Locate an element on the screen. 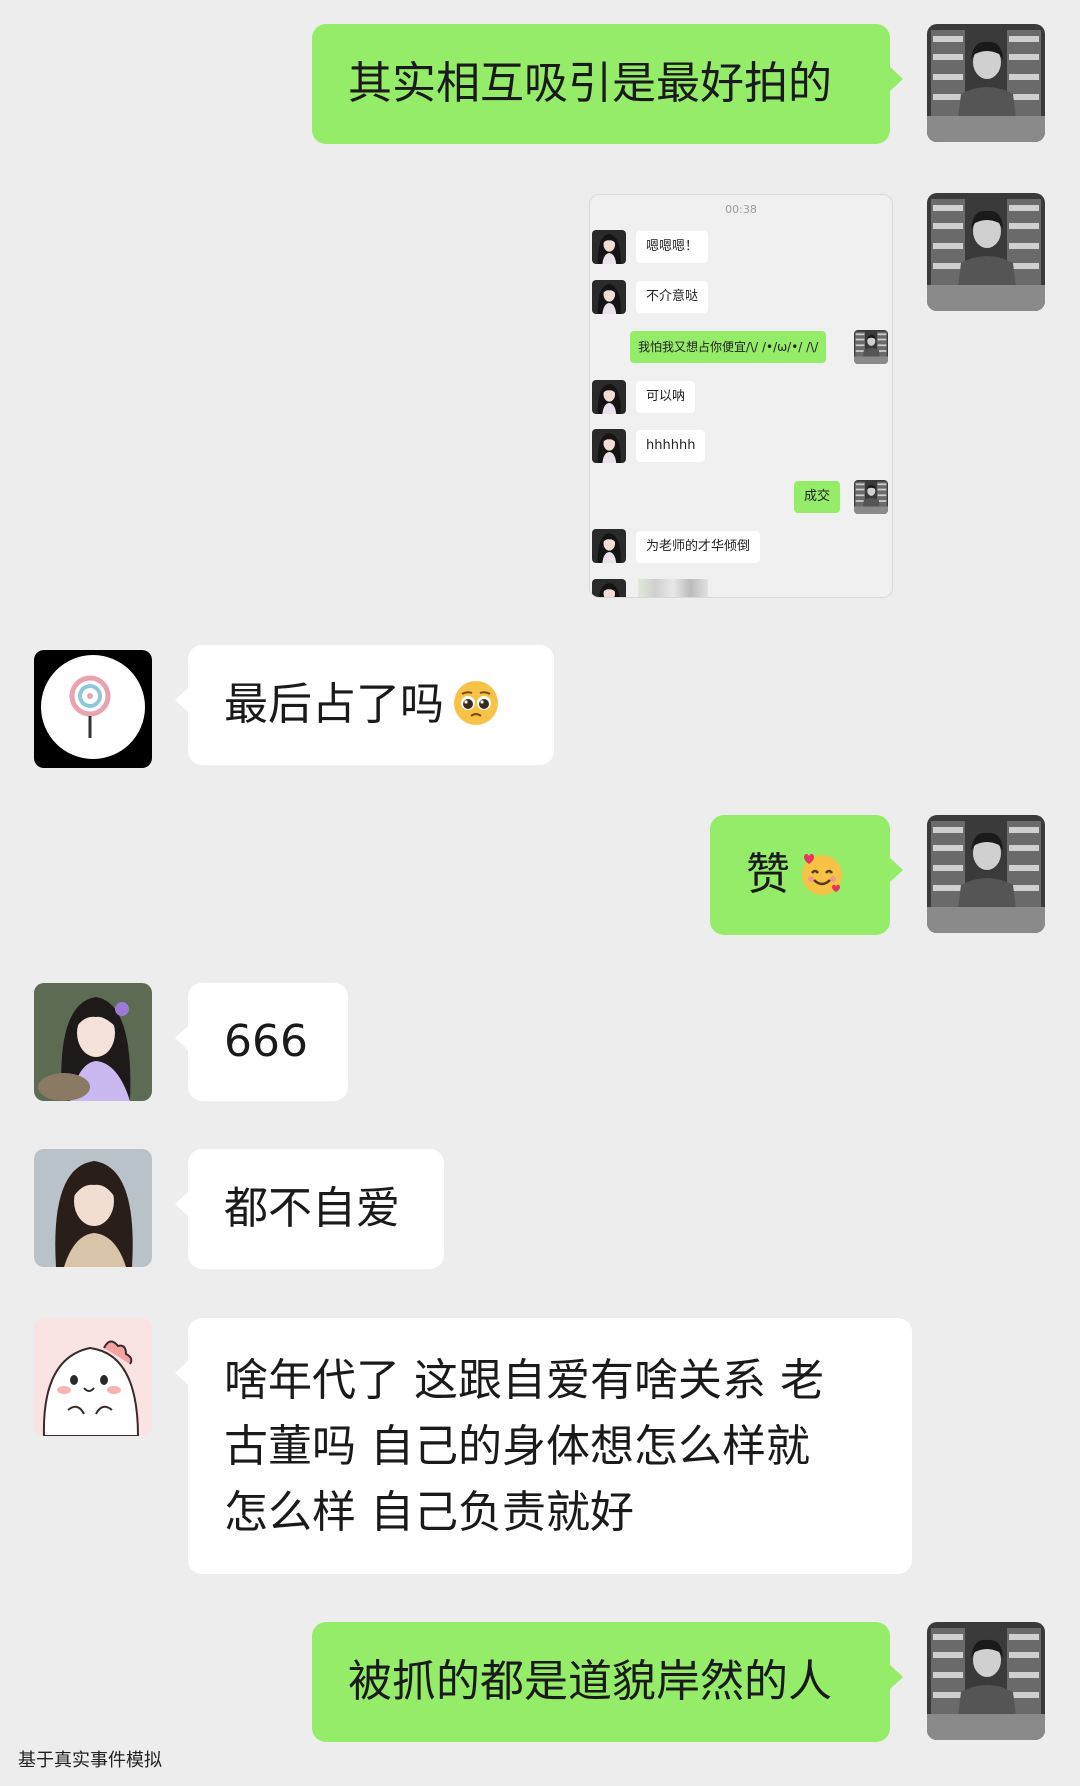 This screenshot has height=1786, width=1080. message-text: 都不自爱 is located at coordinates (312, 1208).